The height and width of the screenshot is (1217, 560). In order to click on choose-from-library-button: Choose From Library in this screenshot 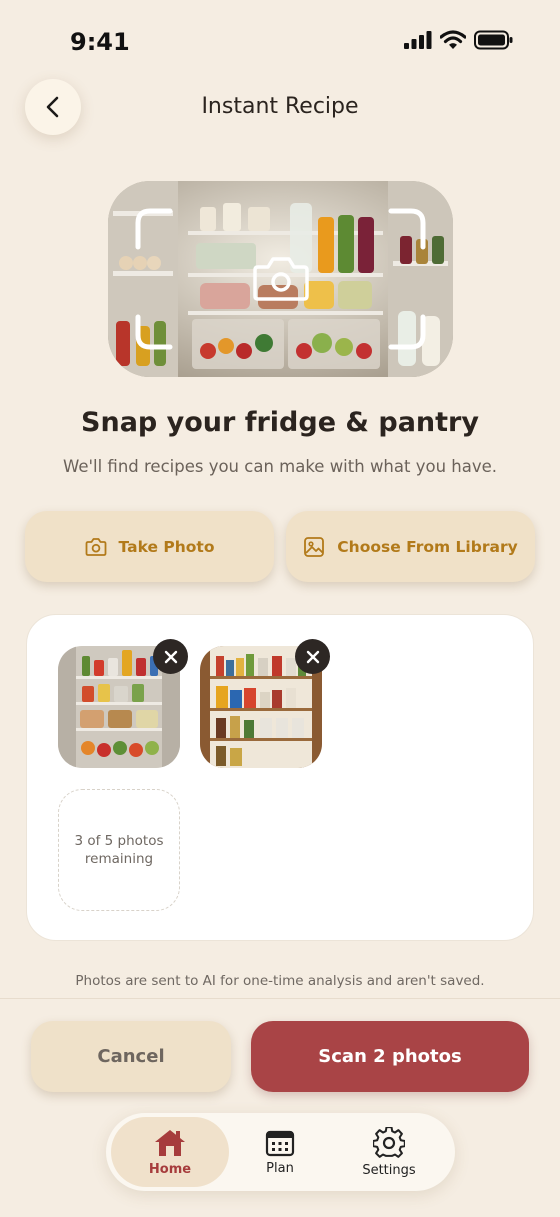, I will do `click(410, 546)`.